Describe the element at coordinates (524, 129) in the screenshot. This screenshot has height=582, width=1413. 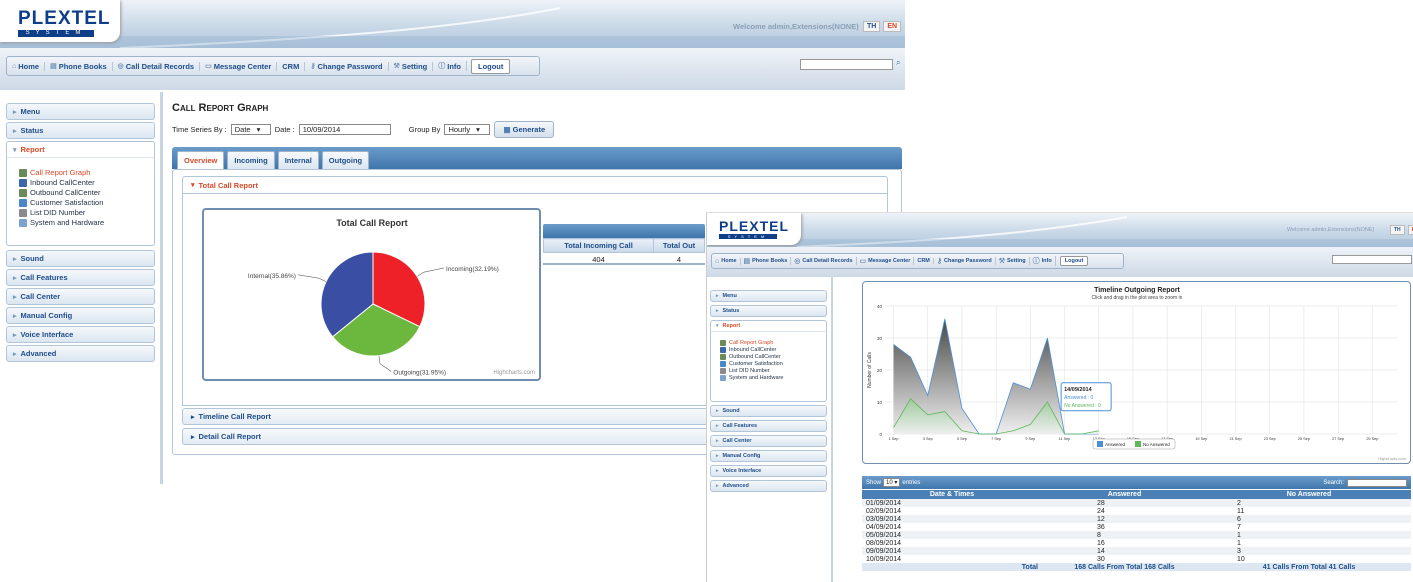
I see `generate-button: ▦ Generate` at that location.